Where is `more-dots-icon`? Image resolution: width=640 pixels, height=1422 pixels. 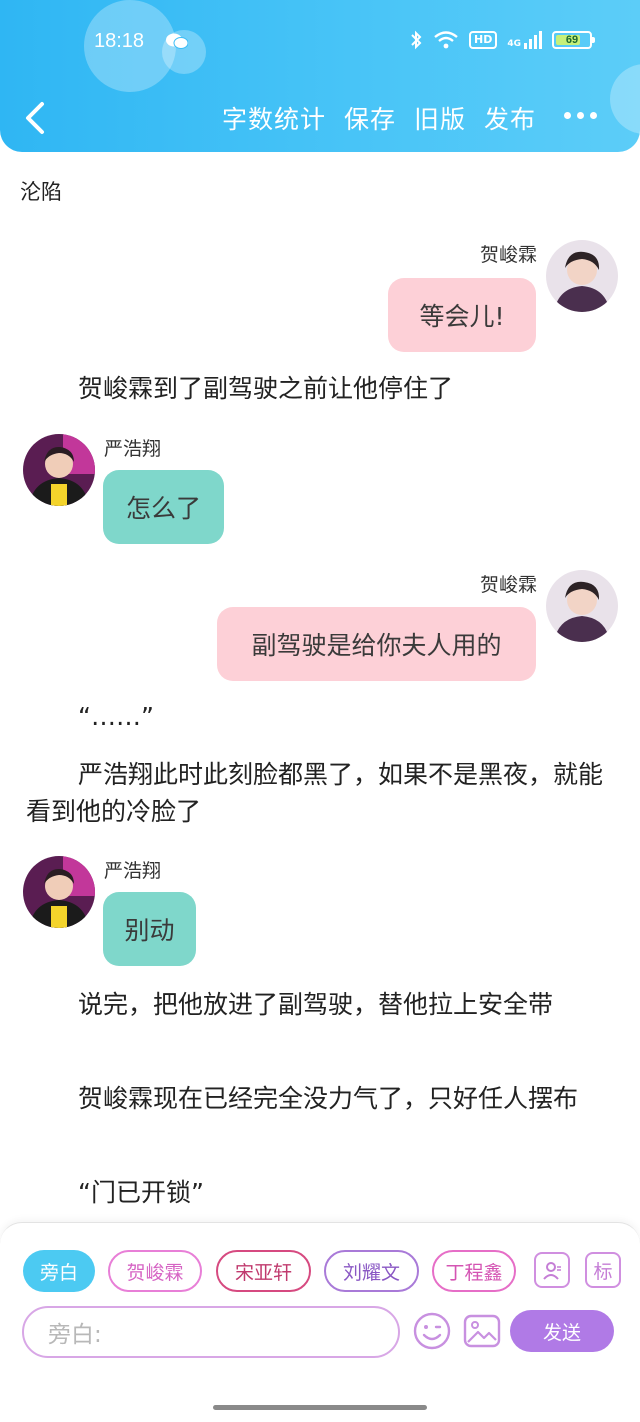 more-dots-icon is located at coordinates (581, 118).